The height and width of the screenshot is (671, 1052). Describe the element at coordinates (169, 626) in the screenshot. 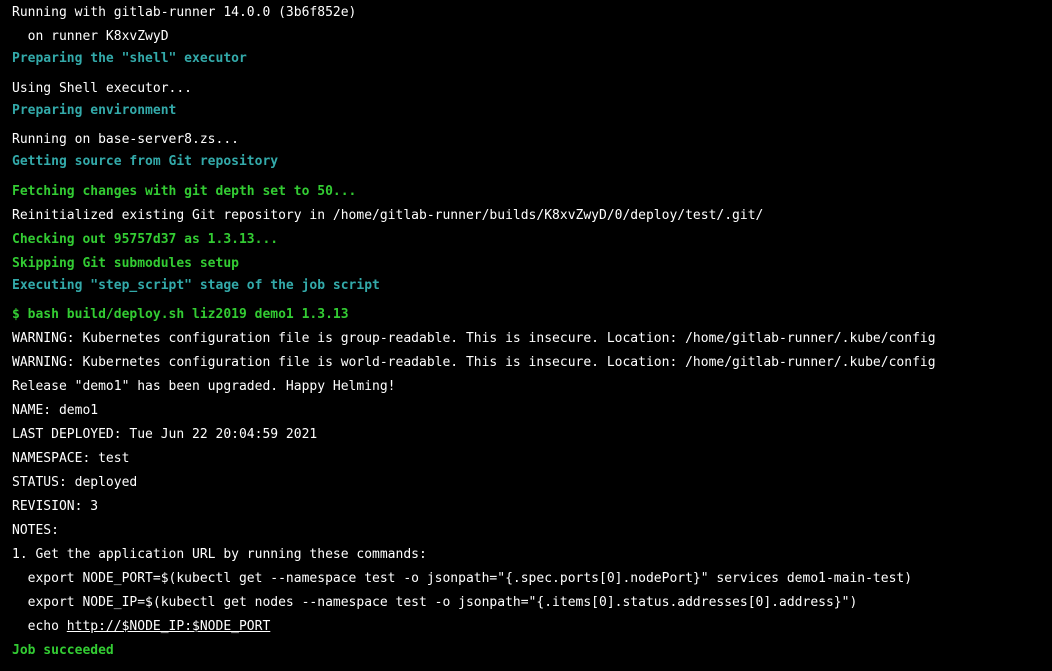

I see `echo-url-link: http://$NODE_IP:$NODE_PORT` at that location.